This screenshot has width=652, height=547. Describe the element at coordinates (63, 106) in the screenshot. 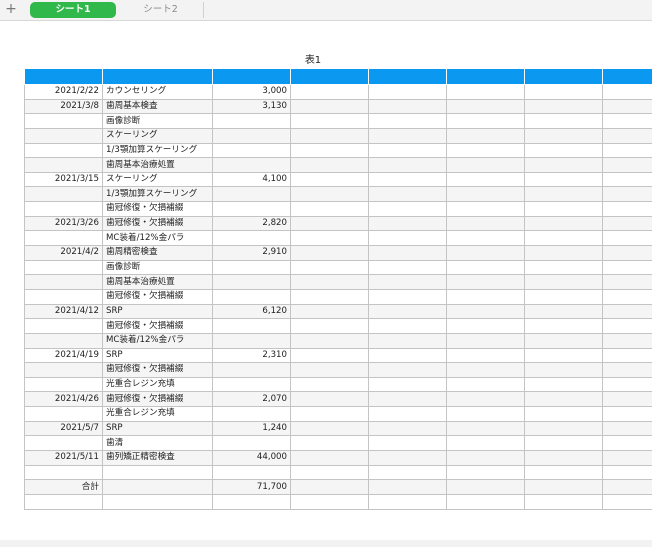

I see `table-cell: 2021/3/8` at that location.